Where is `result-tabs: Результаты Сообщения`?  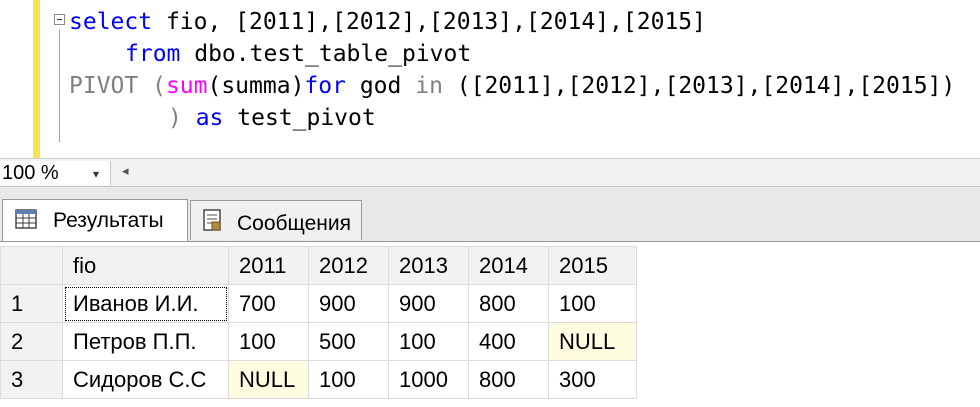 result-tabs: Результаты Сообщения is located at coordinates (490, 214).